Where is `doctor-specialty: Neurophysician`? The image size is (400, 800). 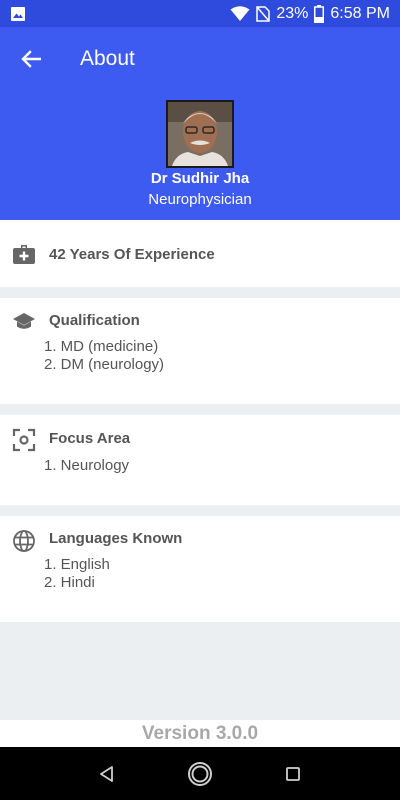 doctor-specialty: Neurophysician is located at coordinates (200, 199).